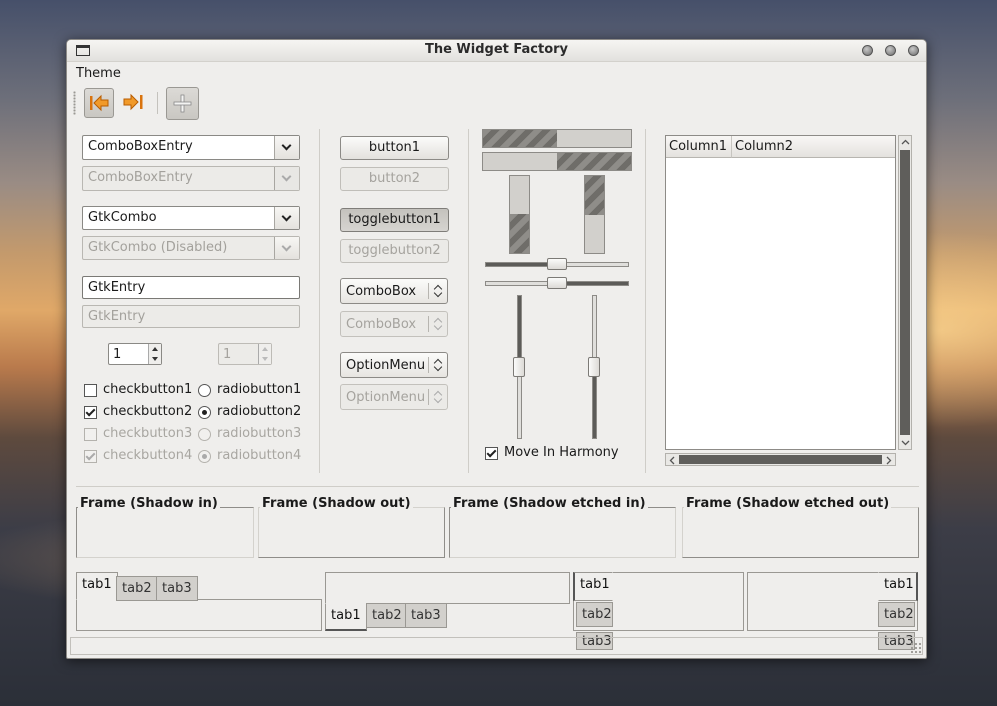 Image resolution: width=997 pixels, height=706 pixels. Describe the element at coordinates (336, 503) in the screenshot. I see `frame-shadow-out-title: Frame (Shadow out)` at that location.